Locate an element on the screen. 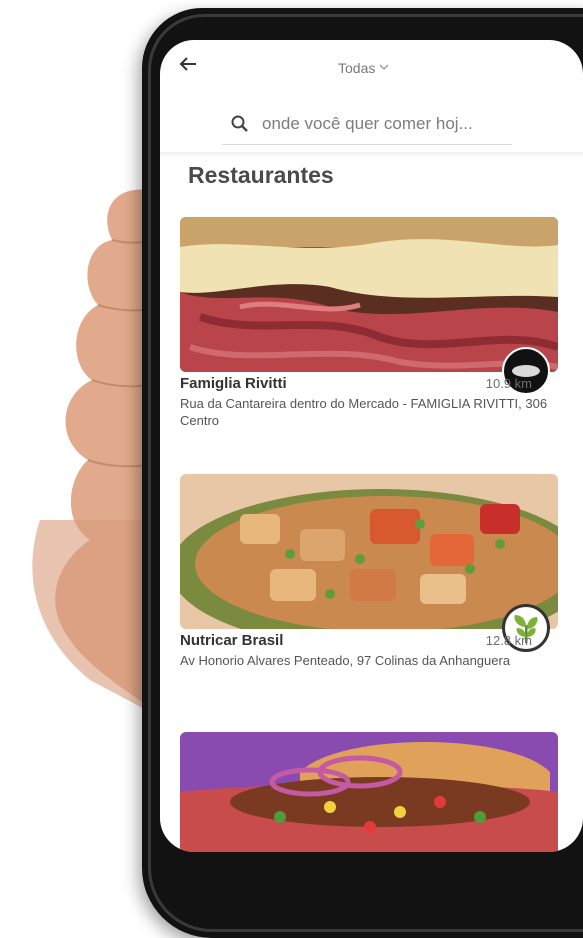 This screenshot has height=938, width=583. restaurant-distance: 10.9 km is located at coordinates (508, 383).